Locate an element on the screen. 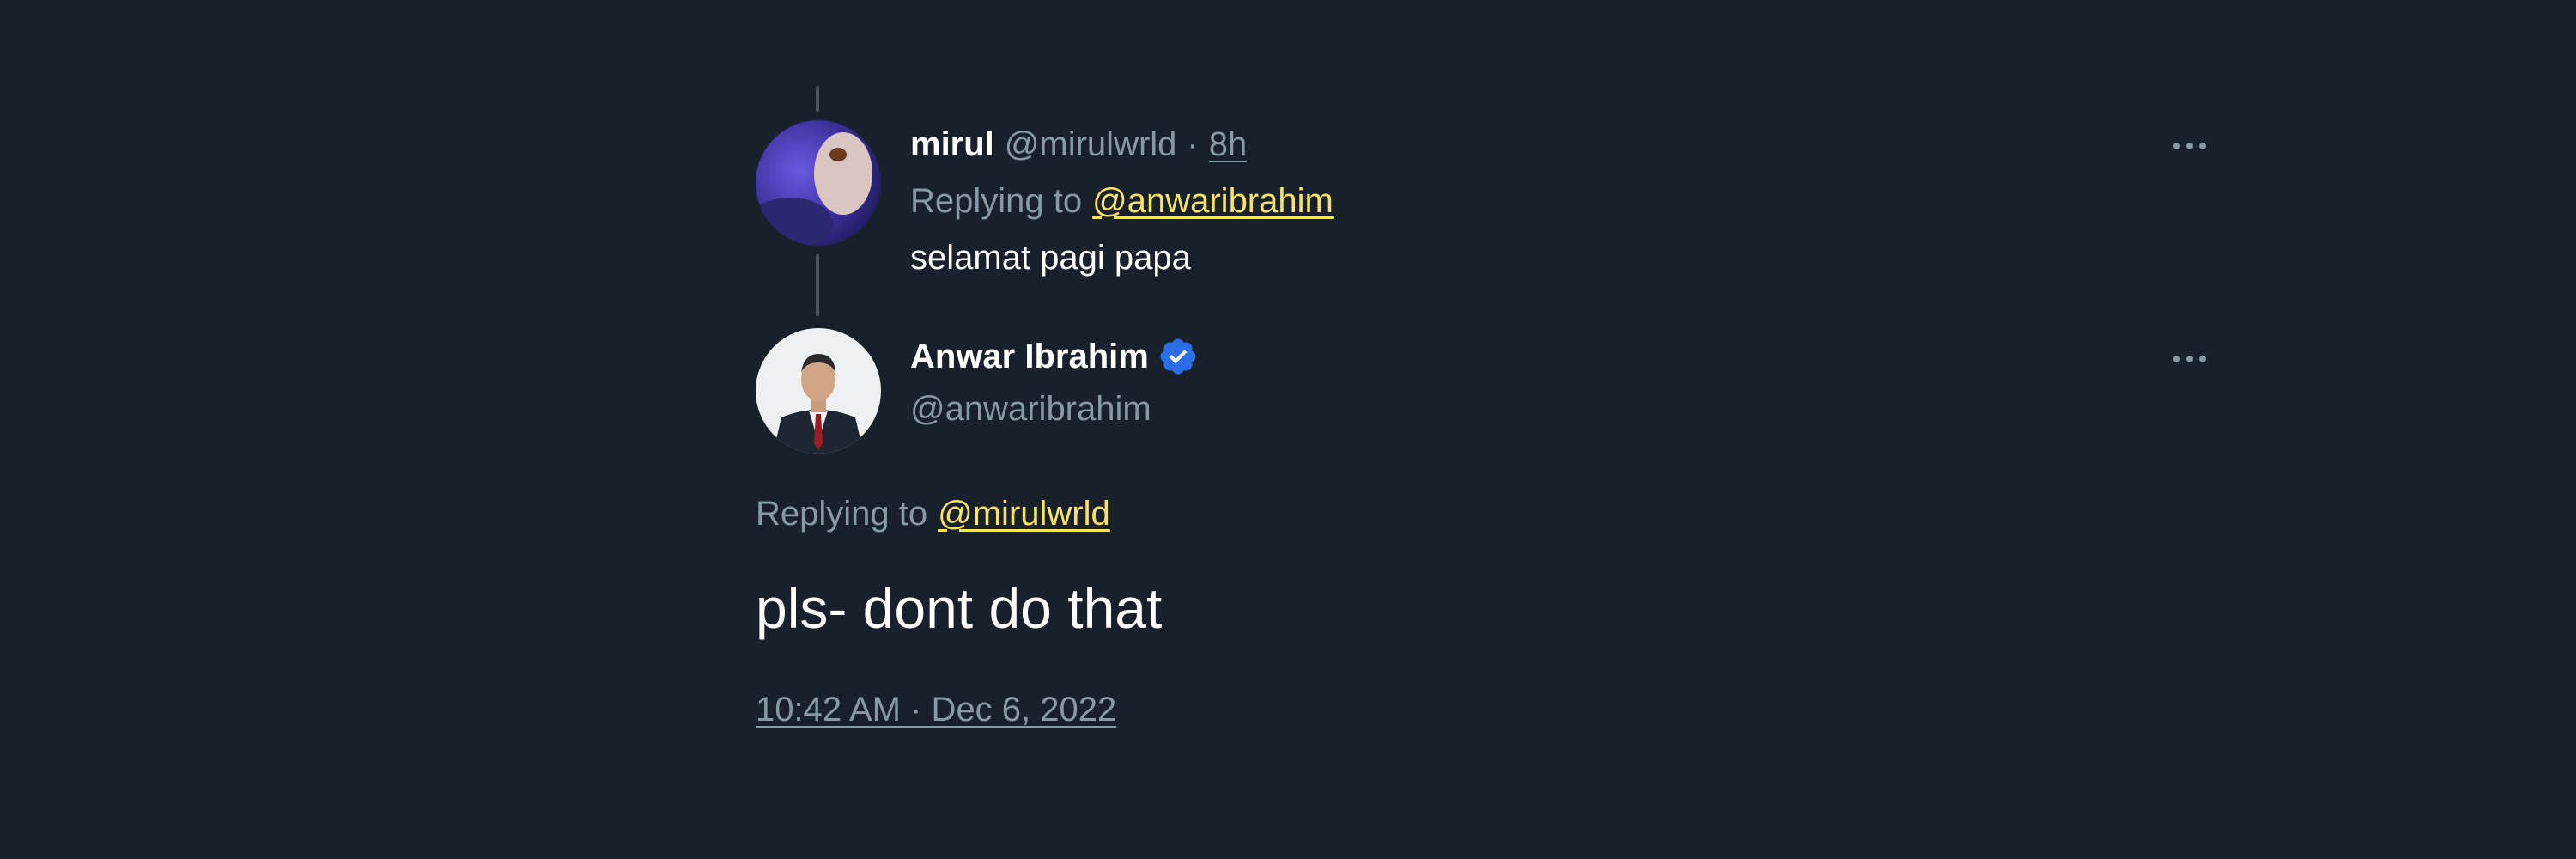 Image resolution: width=2576 pixels, height=859 pixels. avatar-mirul-image is located at coordinates (819, 183).